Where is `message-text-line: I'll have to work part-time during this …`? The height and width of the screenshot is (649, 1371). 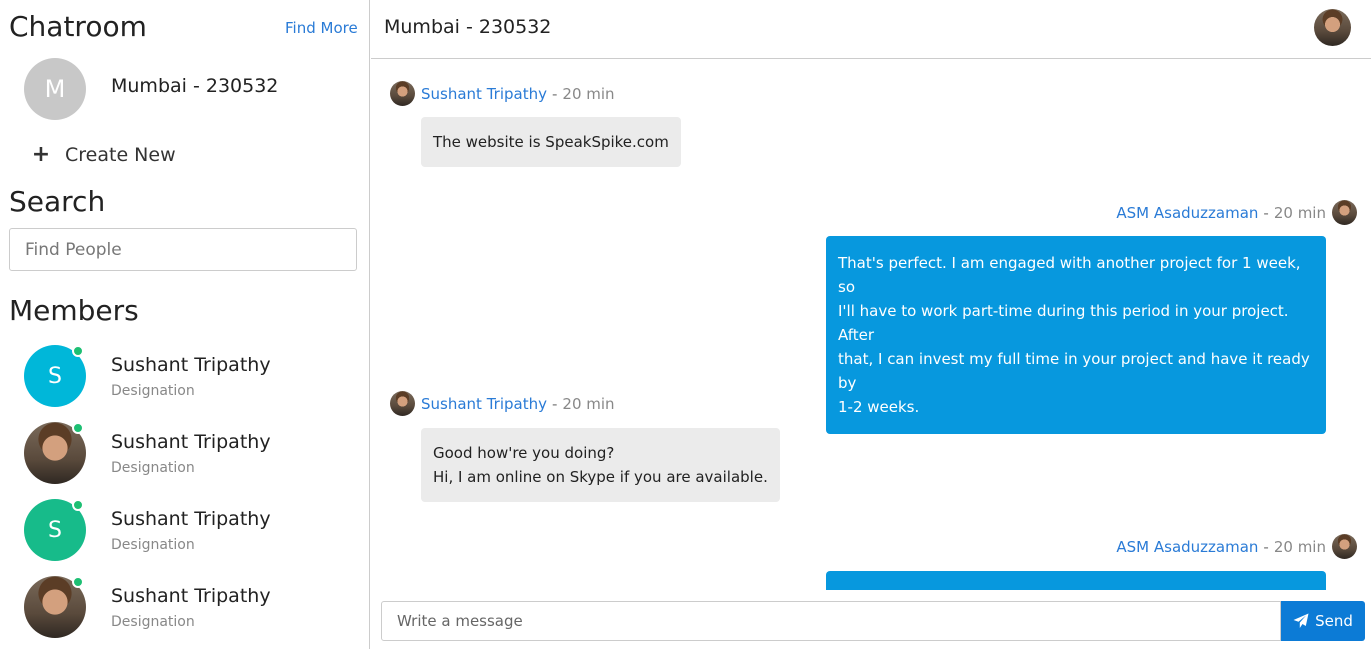
message-text-line: I'll have to work part-time during this … is located at coordinates (1063, 323).